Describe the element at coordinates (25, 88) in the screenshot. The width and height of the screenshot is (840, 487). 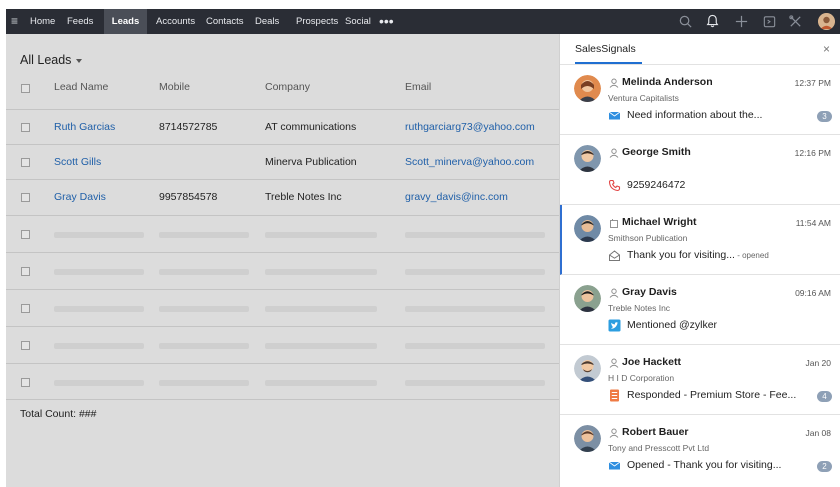
I see `select-all-checkbox` at that location.